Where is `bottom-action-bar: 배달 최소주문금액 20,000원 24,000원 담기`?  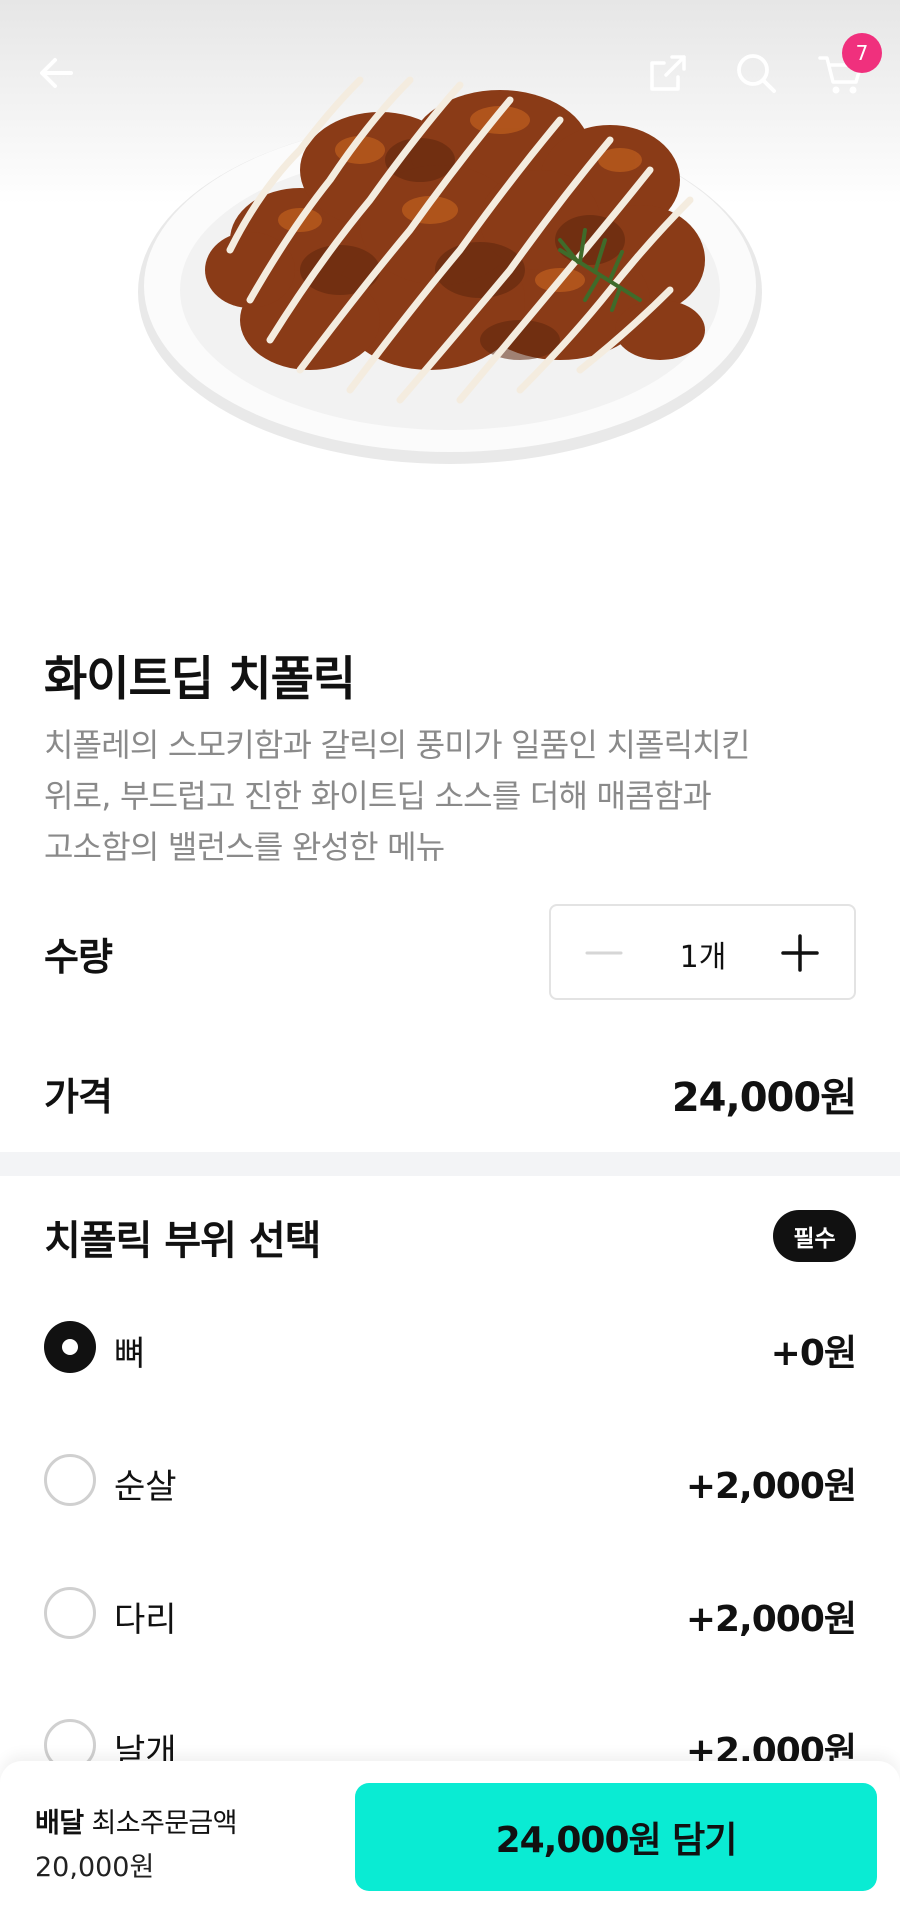
bottom-action-bar: 배달 최소주문금액 20,000원 24,000원 담기 is located at coordinates (450, 1838).